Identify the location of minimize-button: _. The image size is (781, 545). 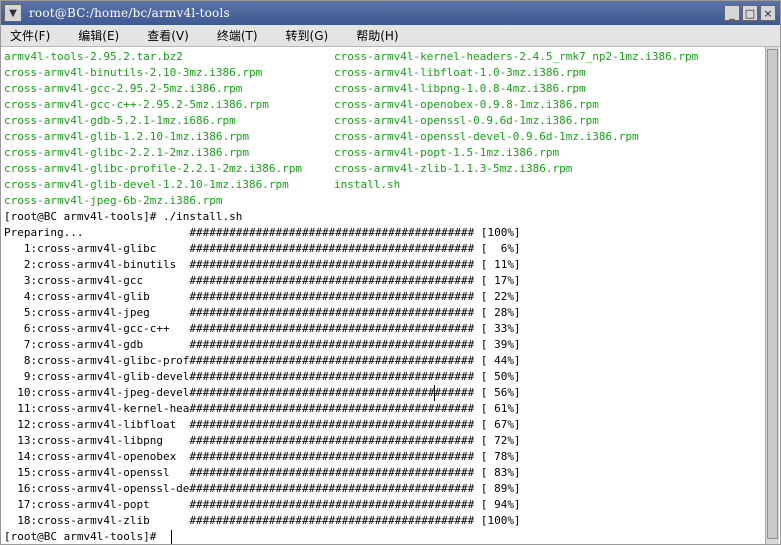
(732, 13).